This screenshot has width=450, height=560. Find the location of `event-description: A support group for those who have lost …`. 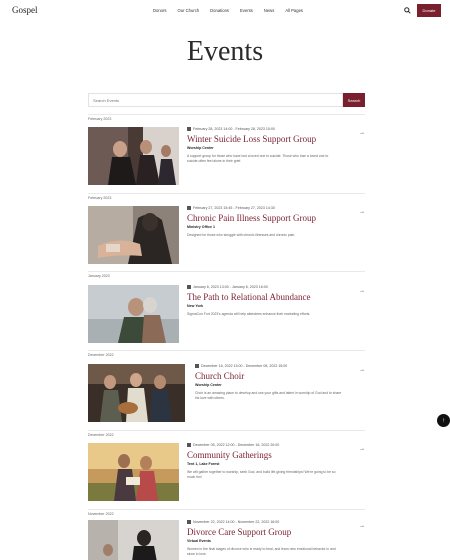

event-description: A support group for those who have lost … is located at coordinates (258, 158).